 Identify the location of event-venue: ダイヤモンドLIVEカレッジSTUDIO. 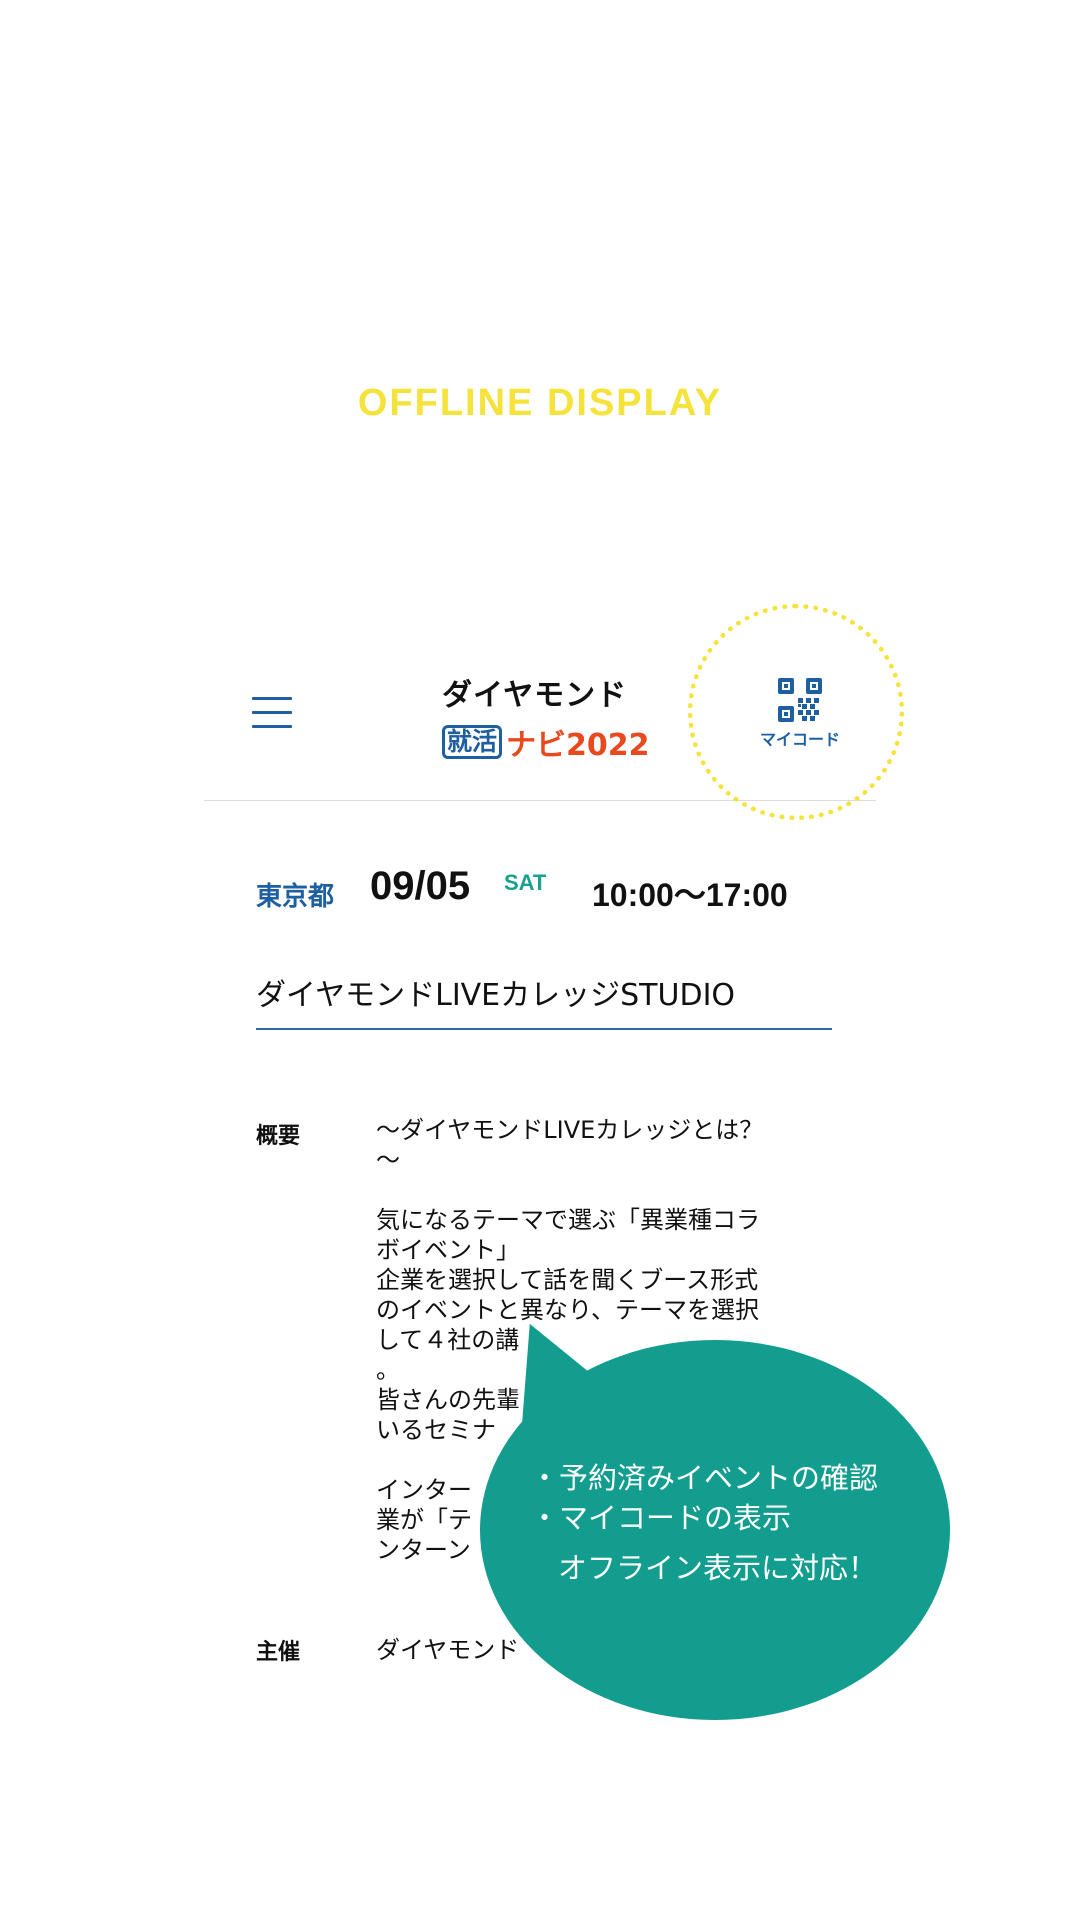
(544, 1000).